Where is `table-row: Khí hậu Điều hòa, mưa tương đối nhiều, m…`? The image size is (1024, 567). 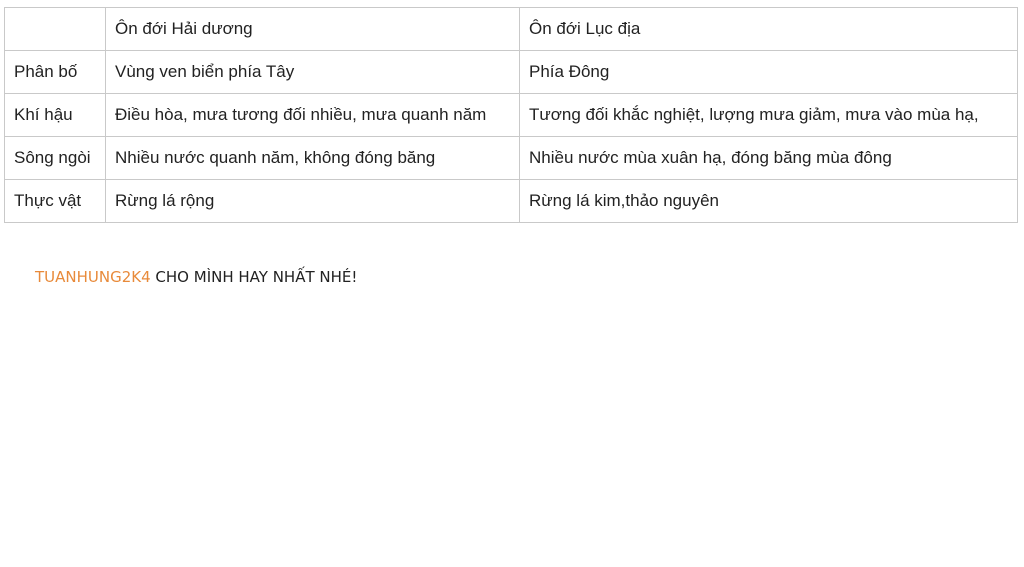
table-row: Khí hậu Điều hòa, mưa tương đối nhiều, m… is located at coordinates (511, 115).